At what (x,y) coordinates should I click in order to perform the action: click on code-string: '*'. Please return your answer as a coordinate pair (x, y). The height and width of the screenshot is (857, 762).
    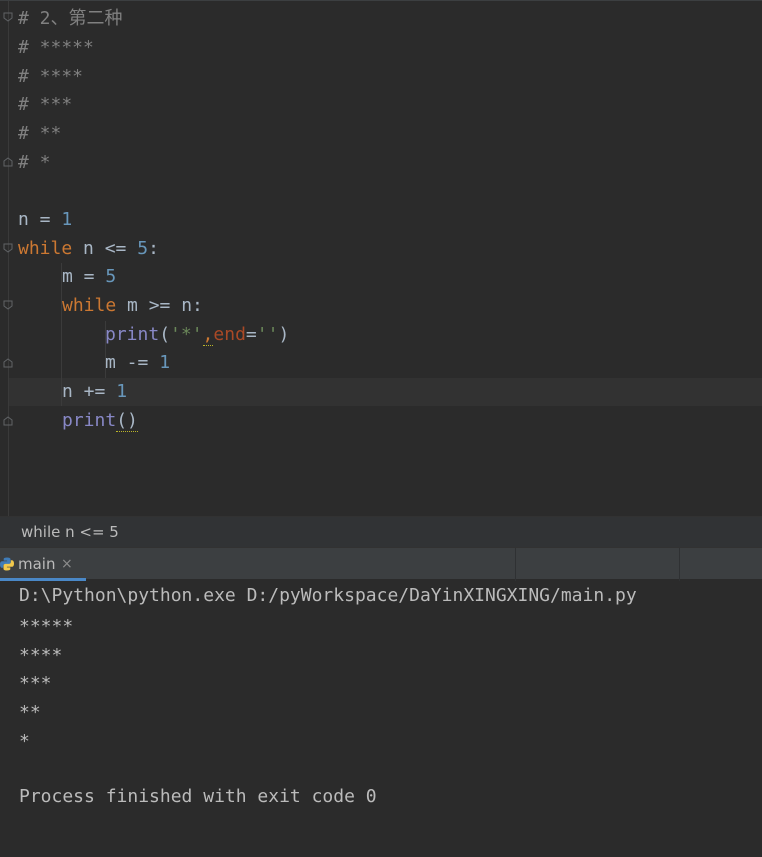
    Looking at the image, I should click on (186, 334).